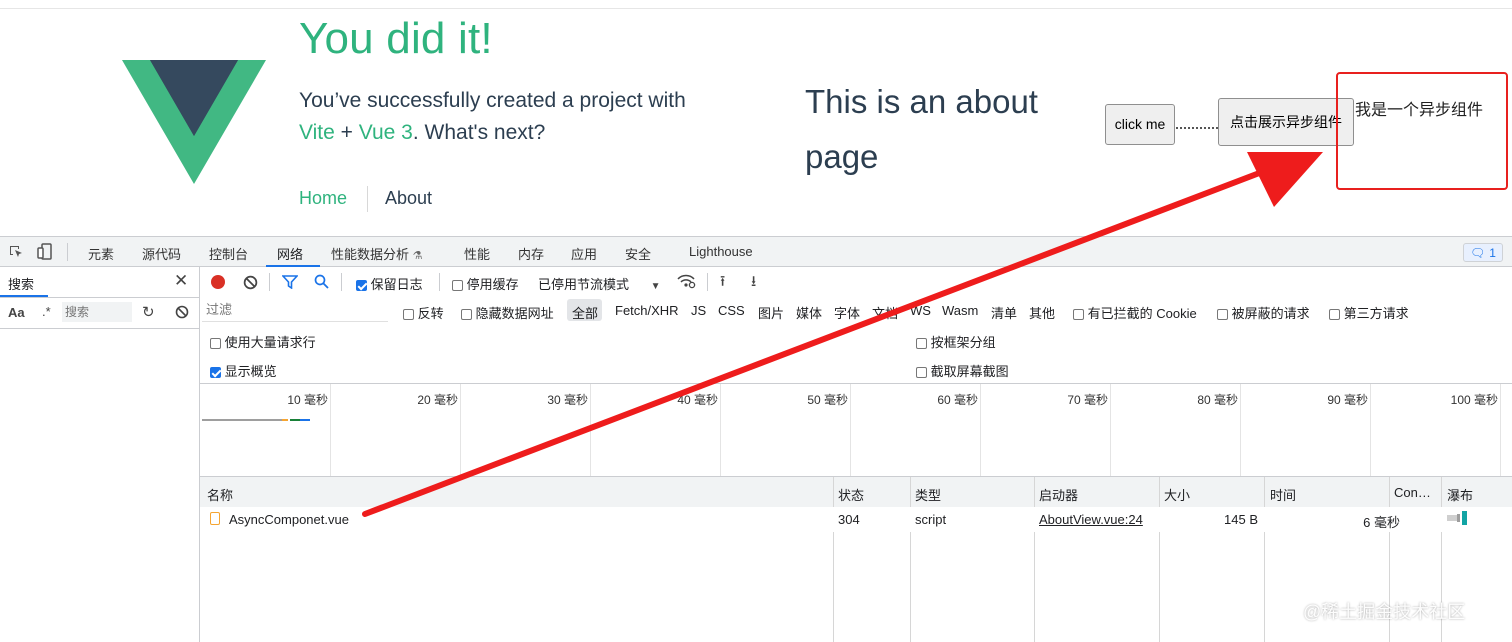 This screenshot has height=642, width=1512. Describe the element at coordinates (16, 312) in the screenshot. I see `match-case-toggle: Aa` at that location.